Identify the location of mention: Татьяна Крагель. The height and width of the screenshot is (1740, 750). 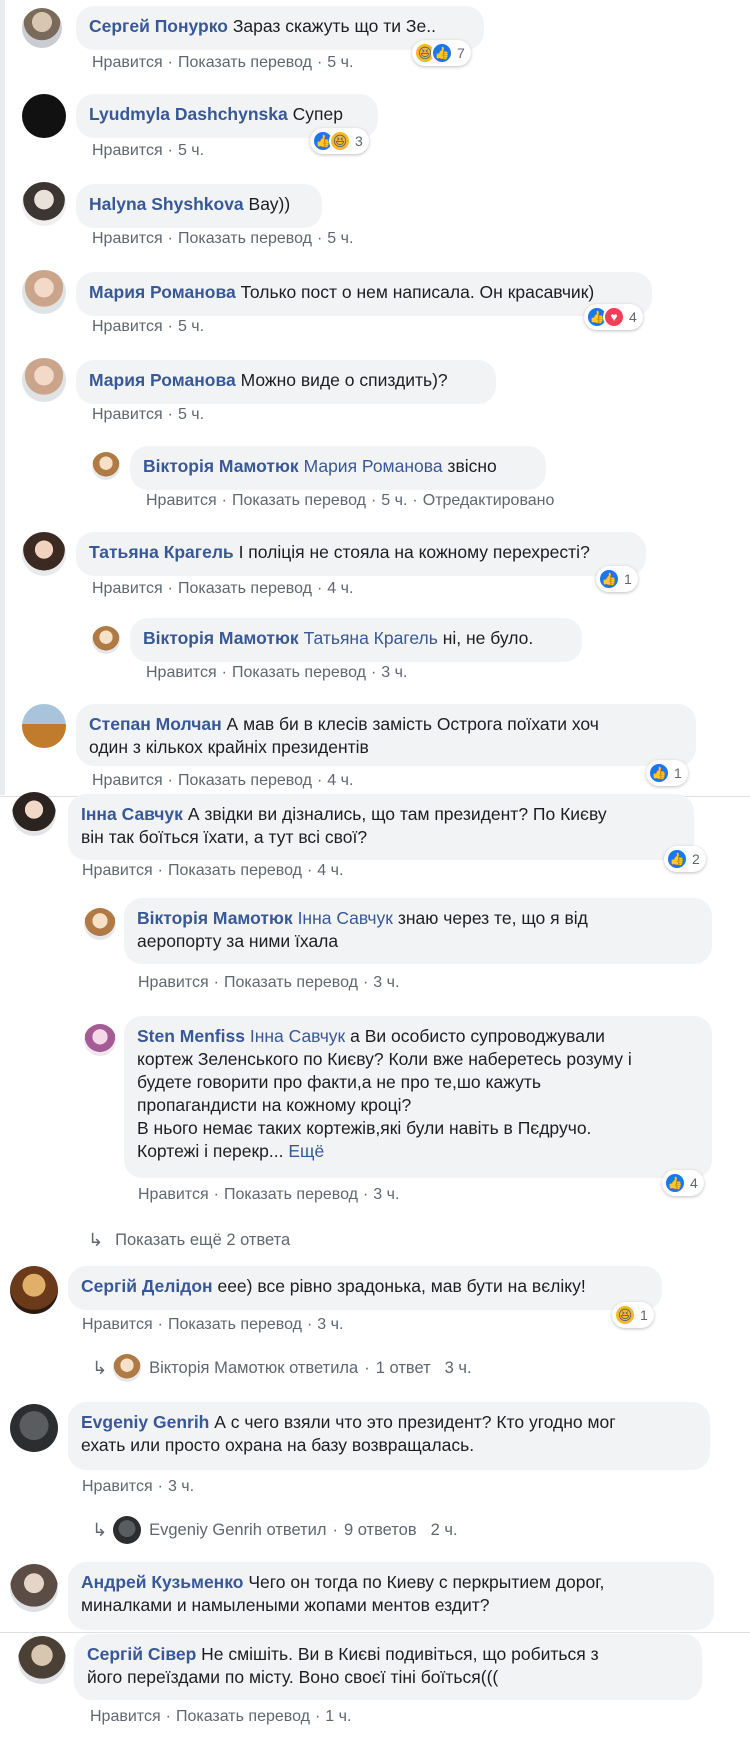
(371, 638).